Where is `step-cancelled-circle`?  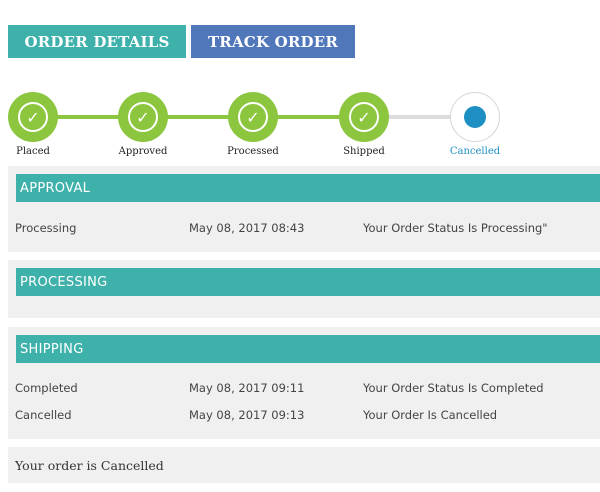 step-cancelled-circle is located at coordinates (475, 117).